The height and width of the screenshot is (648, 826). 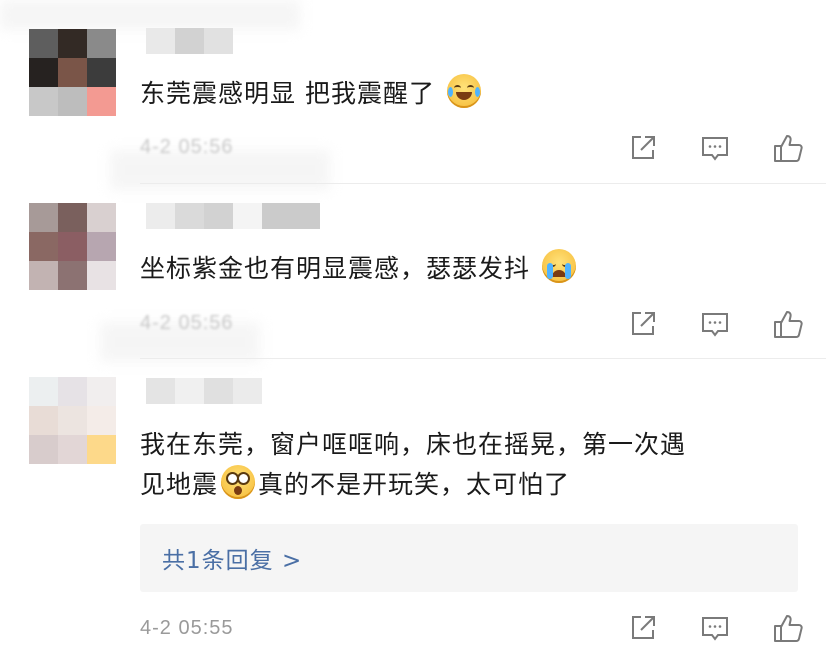 What do you see at coordinates (232, 558) in the screenshot?
I see `reply-count-label: 共1条回复 >` at bounding box center [232, 558].